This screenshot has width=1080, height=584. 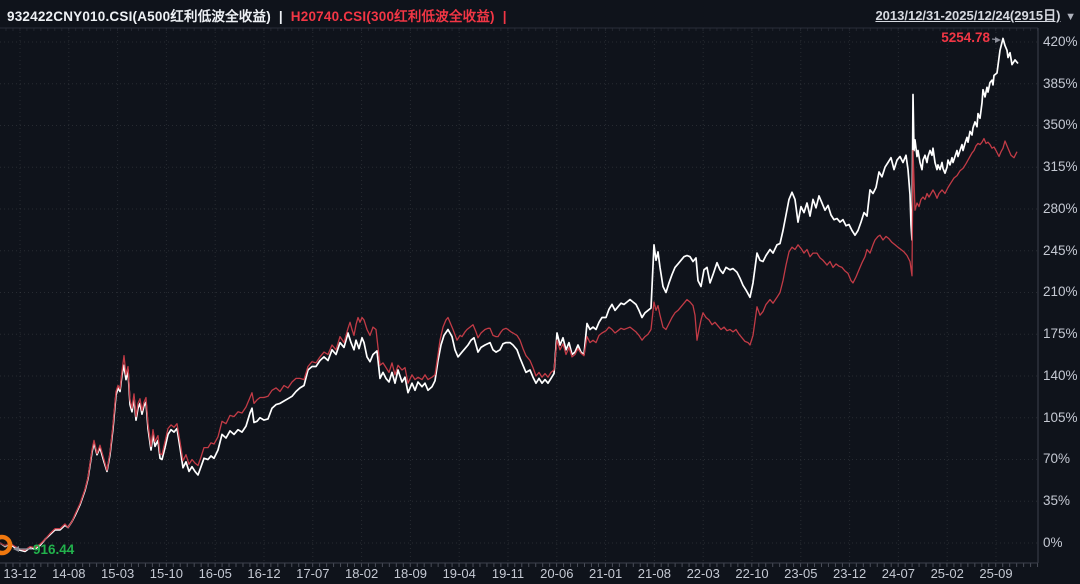 I want to click on date-range-text: 2013/12/31-2025/12/24(2915日), so click(x=967, y=15).